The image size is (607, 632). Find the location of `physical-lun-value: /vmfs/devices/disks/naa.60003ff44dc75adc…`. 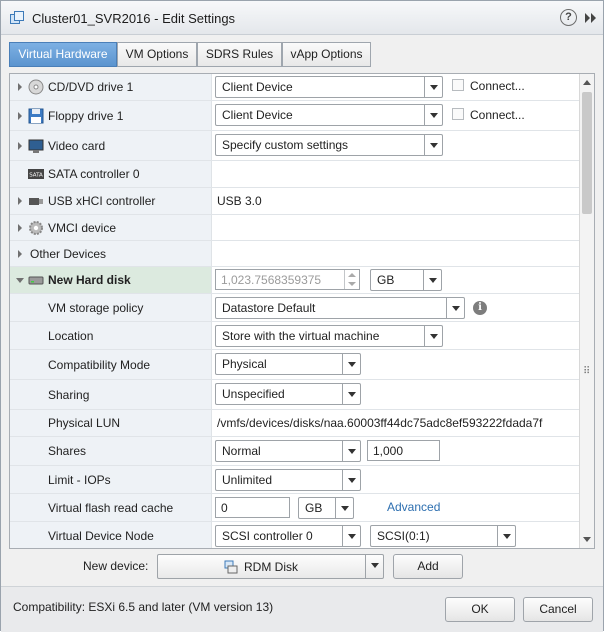

physical-lun-value: /vmfs/devices/disks/naa.60003ff44dc75adc… is located at coordinates (380, 423).